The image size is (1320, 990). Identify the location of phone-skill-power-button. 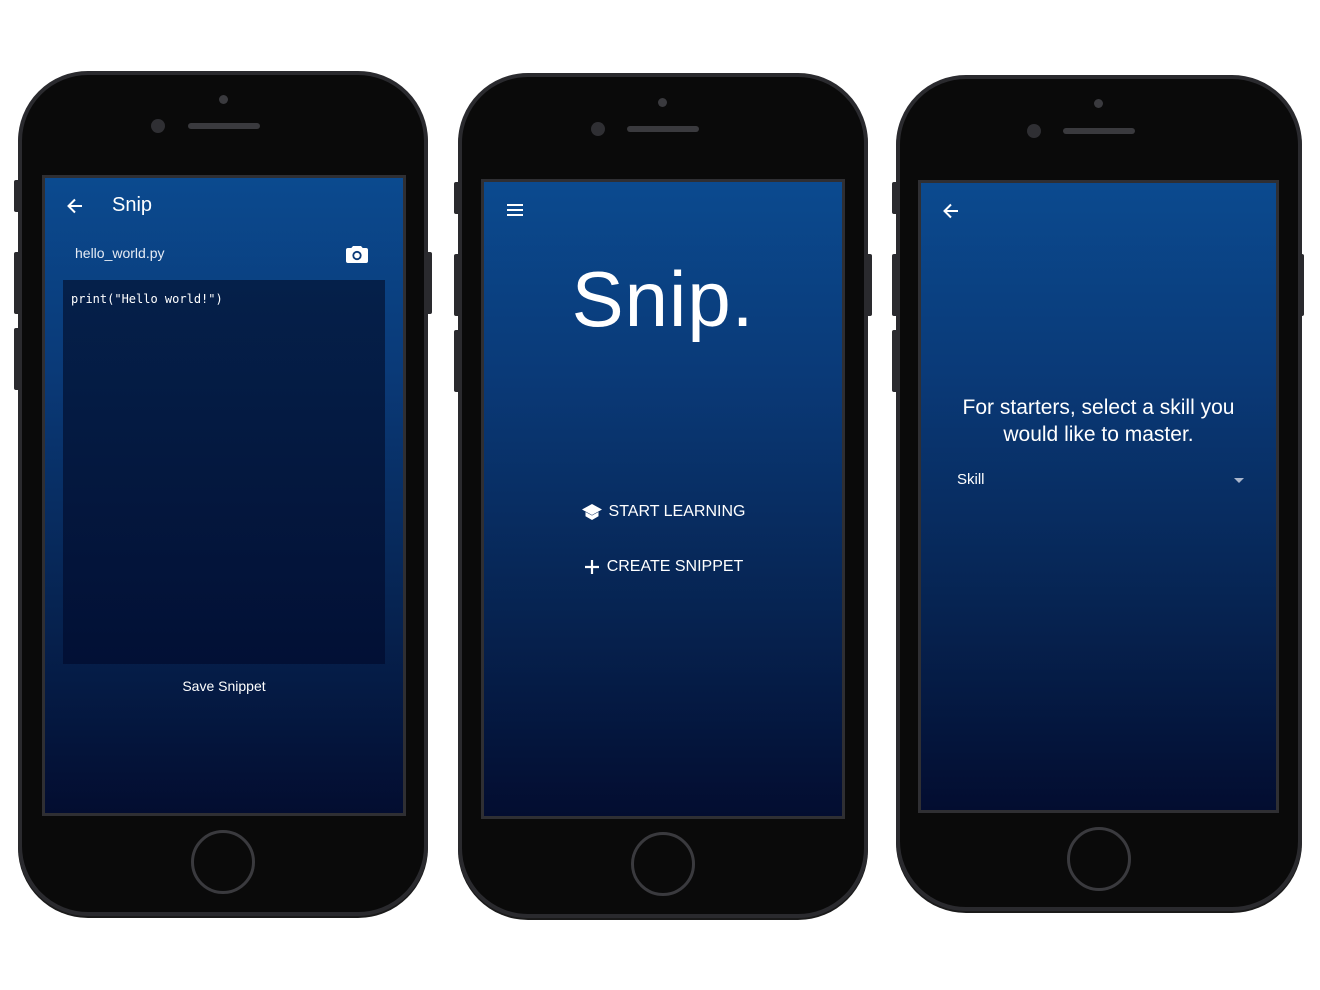
(1301, 285).